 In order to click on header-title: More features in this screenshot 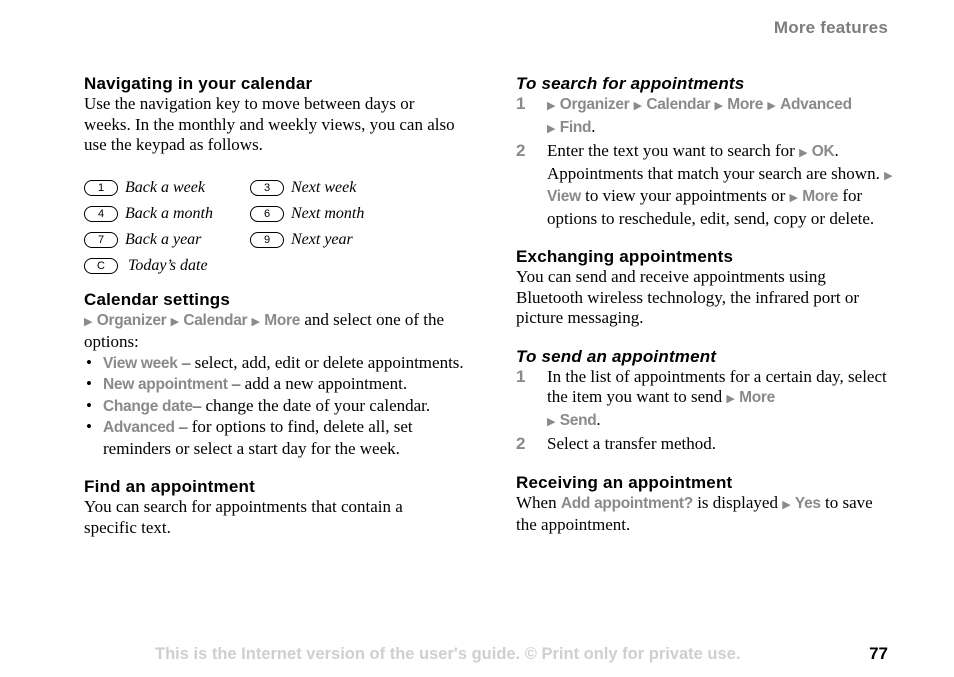, I will do `click(830, 27)`.